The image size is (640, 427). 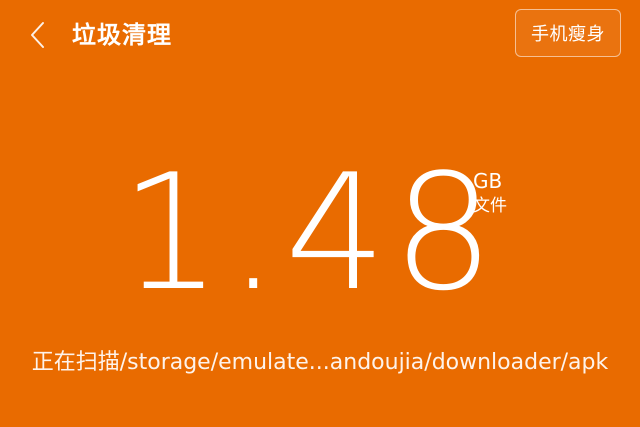 I want to click on size-unit-block: GB 文件, so click(x=490, y=193).